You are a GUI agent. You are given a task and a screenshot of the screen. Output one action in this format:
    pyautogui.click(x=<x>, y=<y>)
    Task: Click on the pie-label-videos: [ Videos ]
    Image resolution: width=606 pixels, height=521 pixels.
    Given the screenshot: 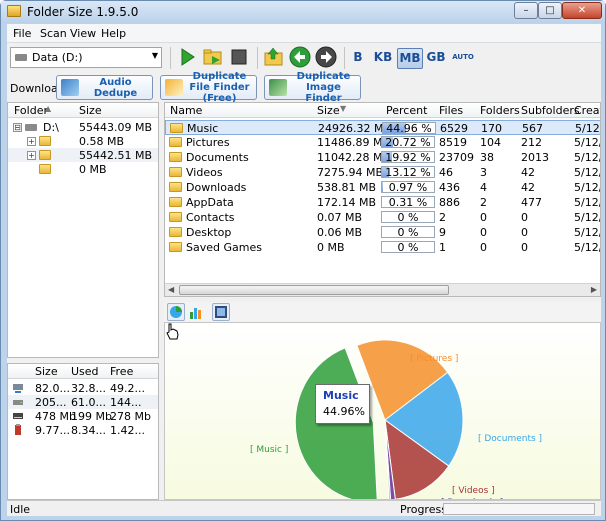 What is the action you would take?
    pyautogui.click(x=473, y=491)
    